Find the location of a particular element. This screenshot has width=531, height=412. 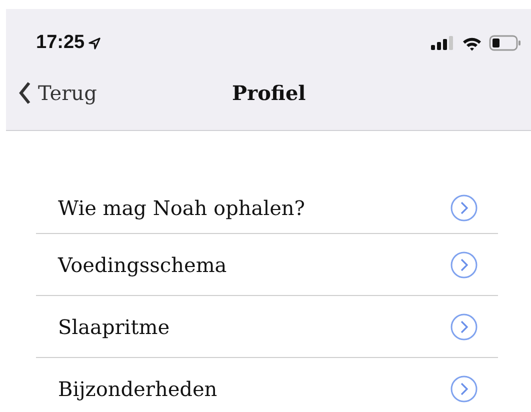

location-arrow-icon is located at coordinates (94, 43).